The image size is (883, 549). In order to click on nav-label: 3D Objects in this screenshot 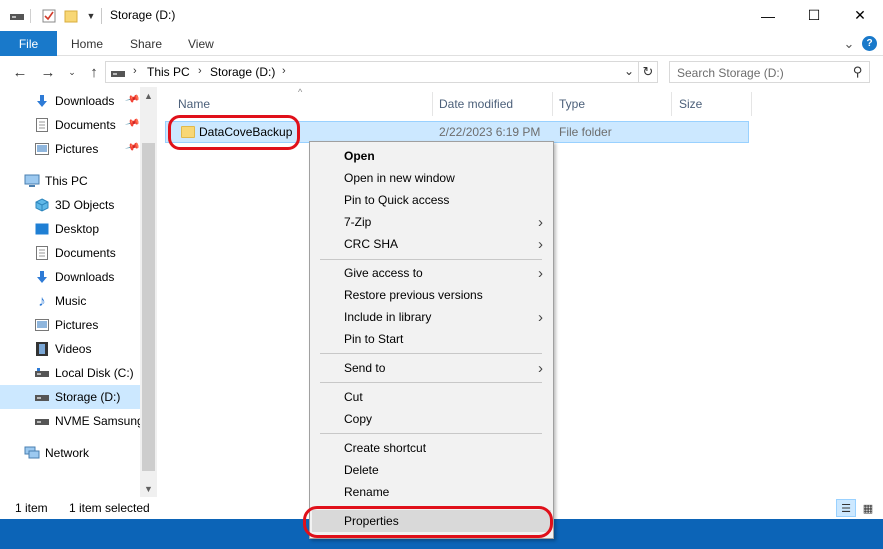, I will do `click(85, 205)`.